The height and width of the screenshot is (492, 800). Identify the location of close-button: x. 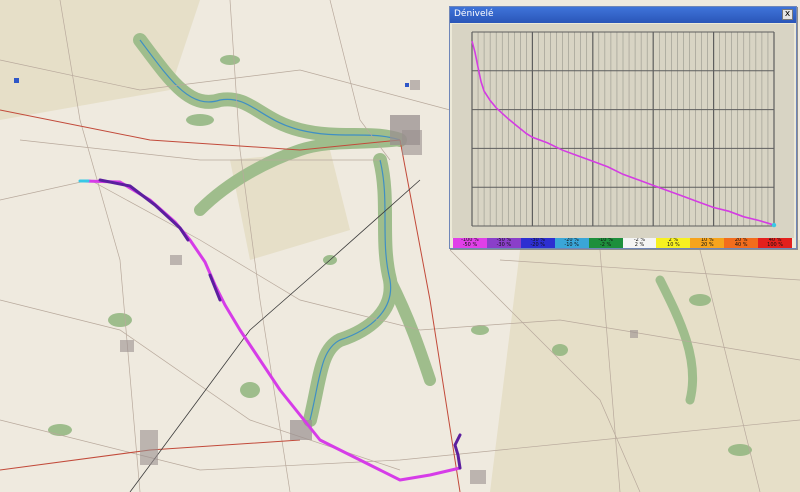
(787, 14).